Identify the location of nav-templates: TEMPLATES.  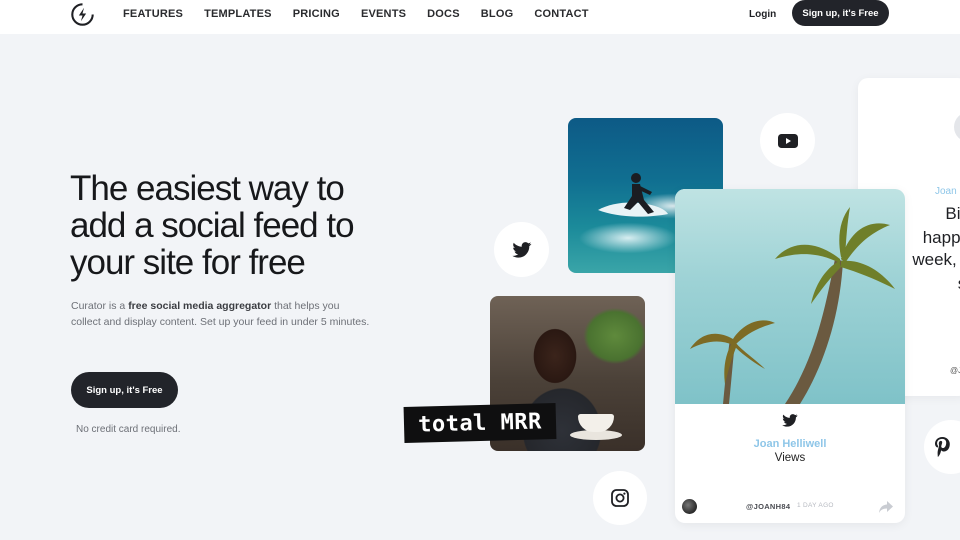
(238, 14).